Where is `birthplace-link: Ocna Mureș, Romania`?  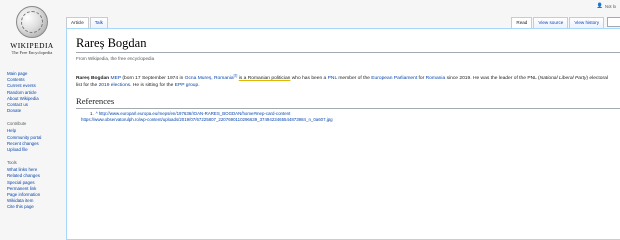
birthplace-link: Ocna Mureș, Romania is located at coordinates (209, 78).